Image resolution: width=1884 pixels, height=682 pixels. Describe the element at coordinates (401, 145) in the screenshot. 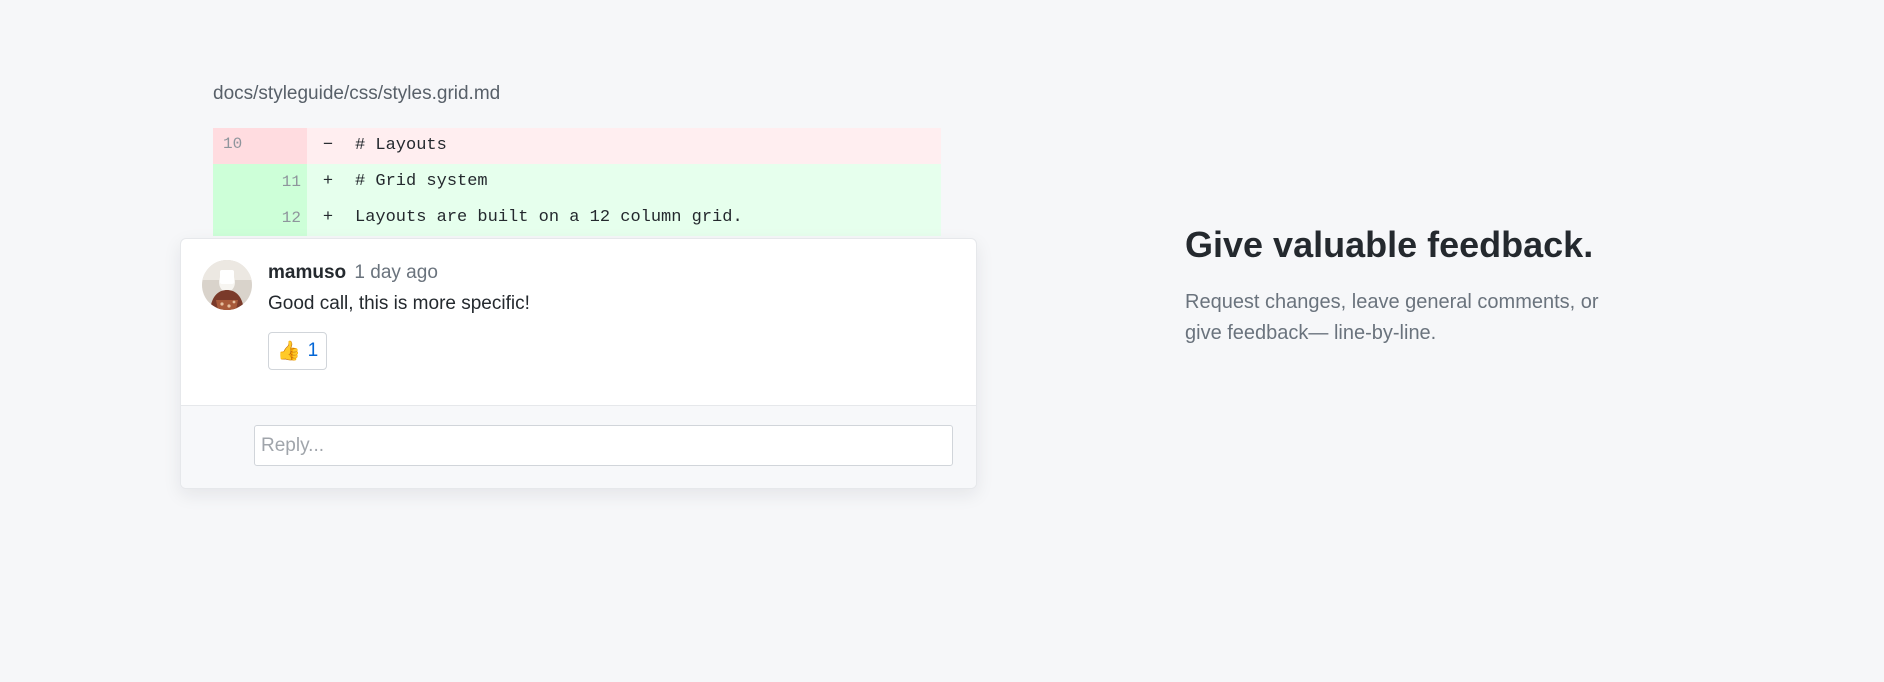

I see `diff-code: # Layouts` at that location.